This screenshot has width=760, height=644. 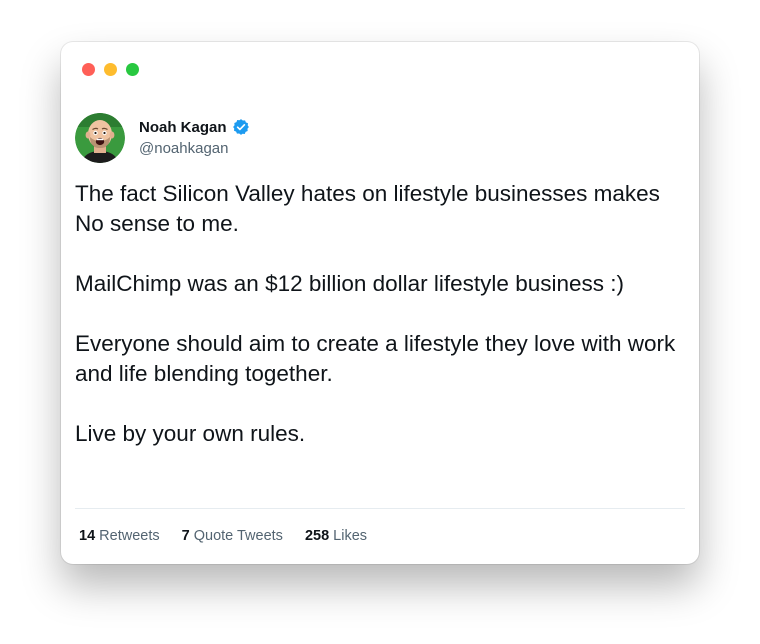 What do you see at coordinates (87, 536) in the screenshot?
I see `retweets-count: 14` at bounding box center [87, 536].